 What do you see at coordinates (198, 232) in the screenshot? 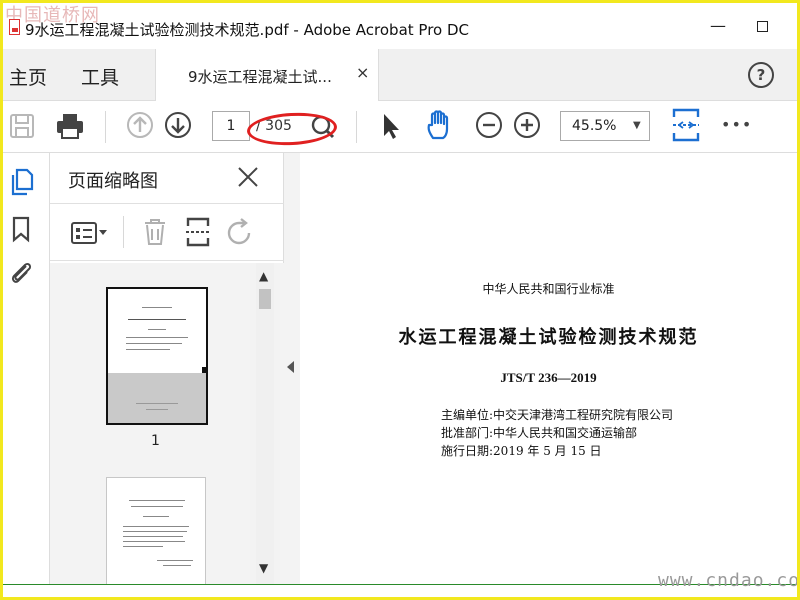
I see `insert-page-icon` at bounding box center [198, 232].